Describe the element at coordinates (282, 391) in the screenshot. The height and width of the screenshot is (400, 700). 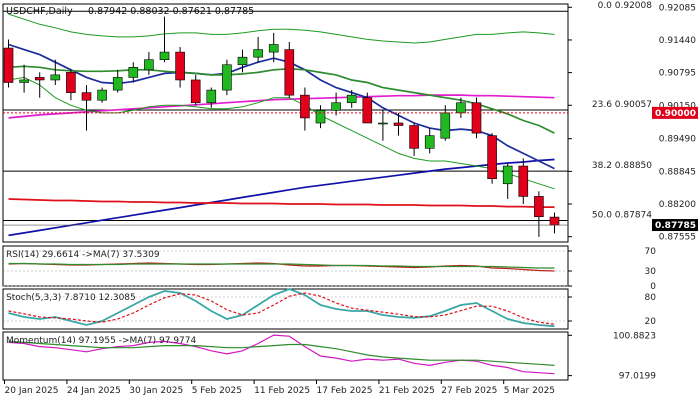
I see `time-tick-label: 11 Feb 2025` at that location.